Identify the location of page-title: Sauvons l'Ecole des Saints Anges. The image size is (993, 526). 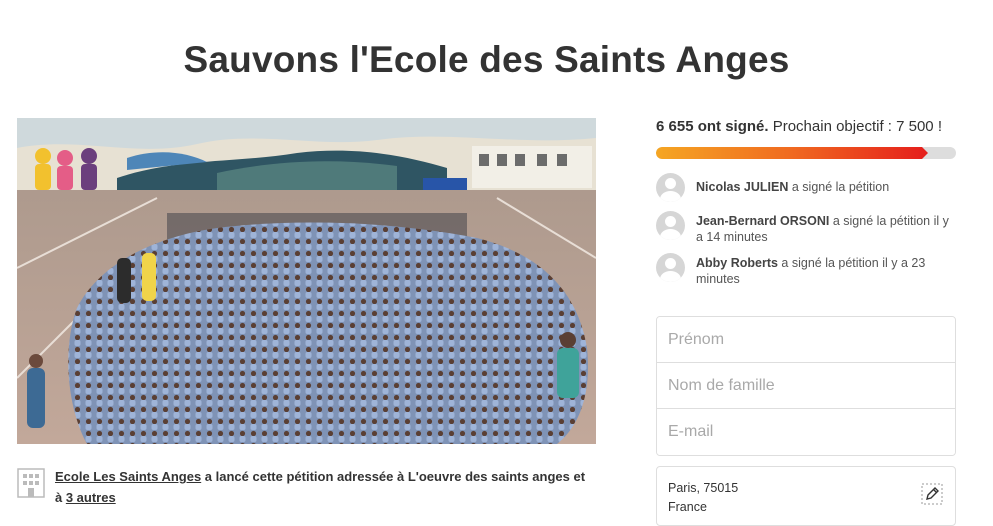
(486, 59).